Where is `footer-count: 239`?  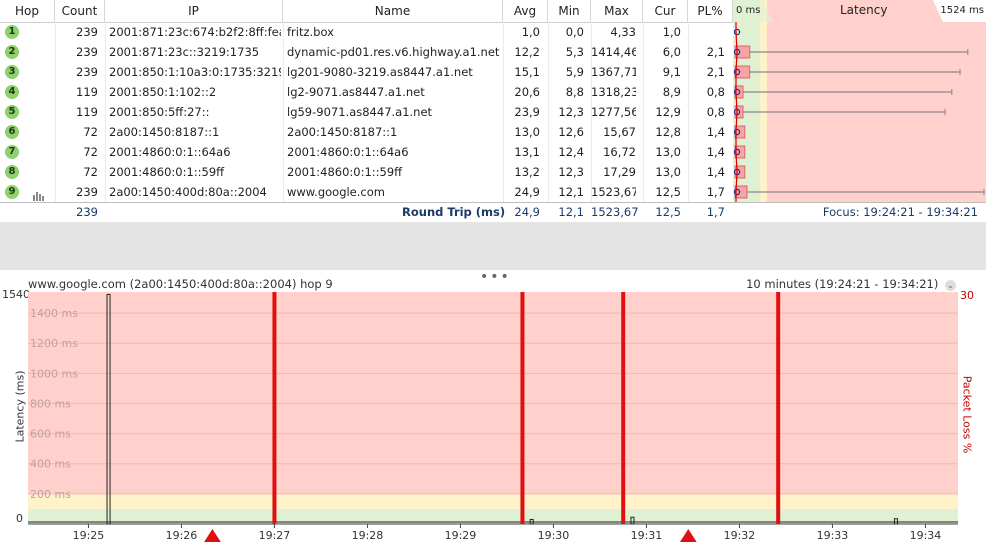 footer-count: 239 is located at coordinates (87, 212).